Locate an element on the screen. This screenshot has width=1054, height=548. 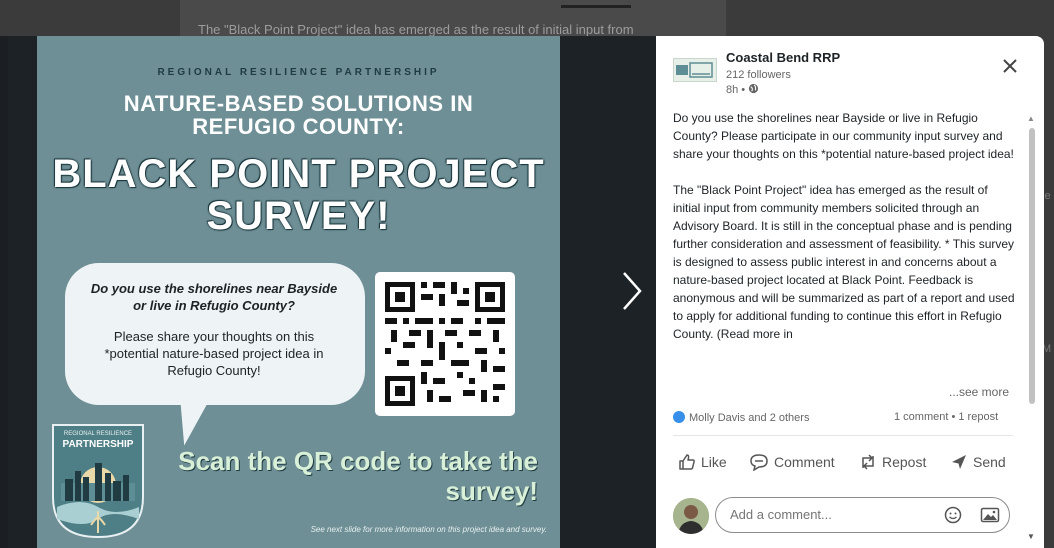
background-accent is located at coordinates (596, 6).